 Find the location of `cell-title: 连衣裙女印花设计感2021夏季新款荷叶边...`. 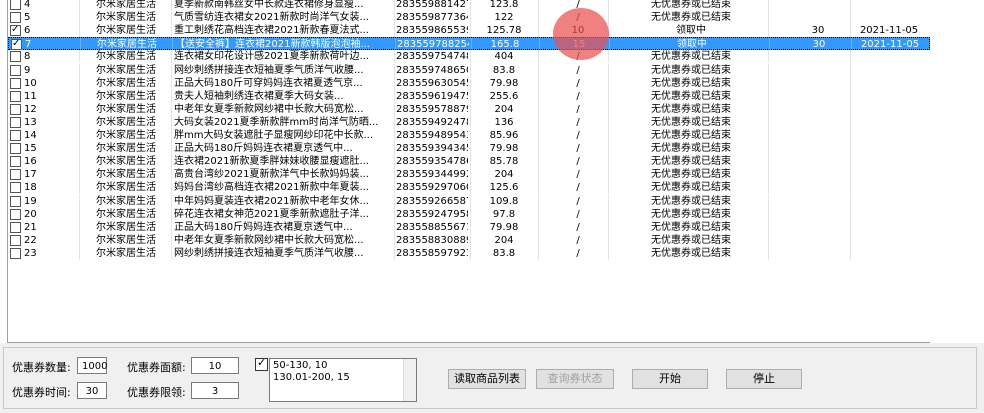

cell-title: 连衣裙女印花设计感2021夏季新款荷叶边... is located at coordinates (271, 57).